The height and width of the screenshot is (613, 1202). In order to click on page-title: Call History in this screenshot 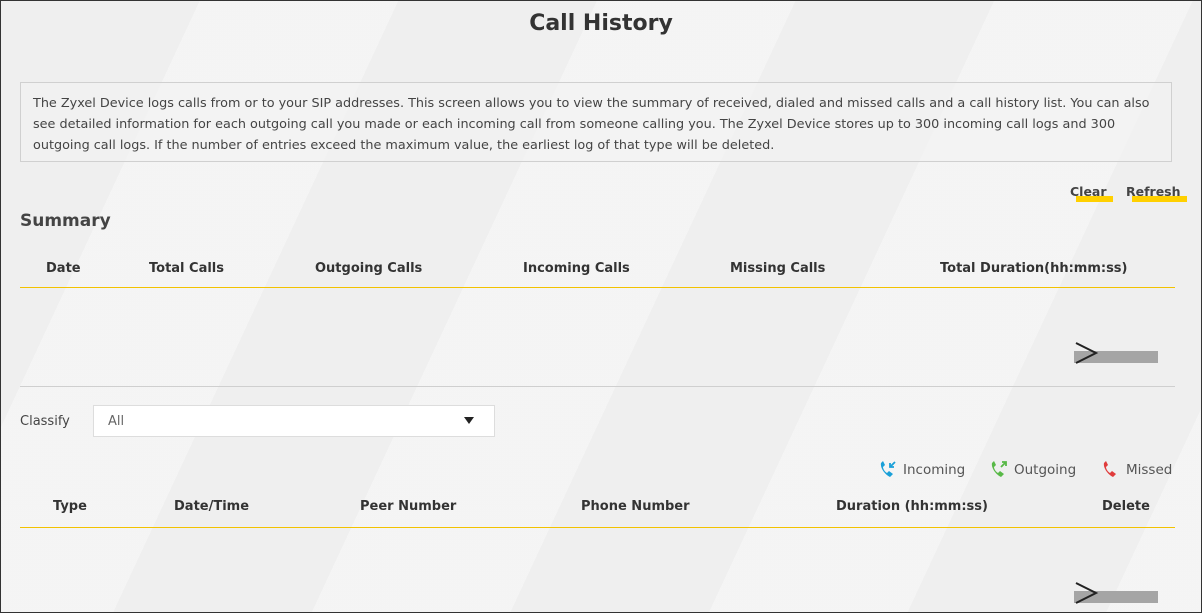, I will do `click(601, 23)`.